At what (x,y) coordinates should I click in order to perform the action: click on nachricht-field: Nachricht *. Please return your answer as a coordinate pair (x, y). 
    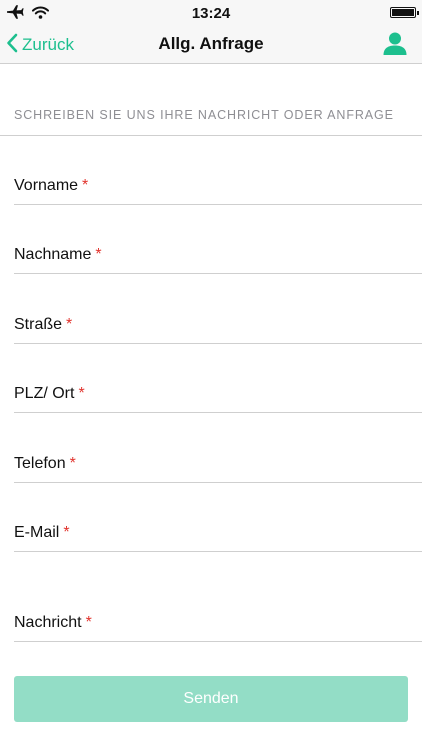
    Looking at the image, I should click on (218, 622).